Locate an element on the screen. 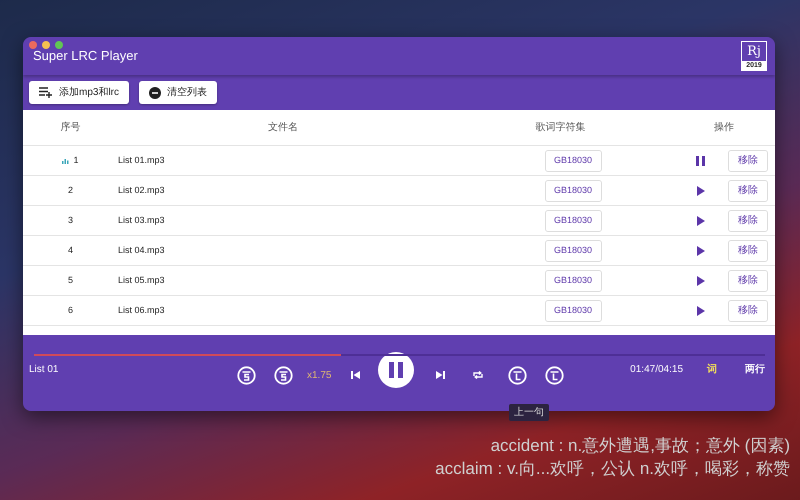  add-list-icon is located at coordinates (46, 92).